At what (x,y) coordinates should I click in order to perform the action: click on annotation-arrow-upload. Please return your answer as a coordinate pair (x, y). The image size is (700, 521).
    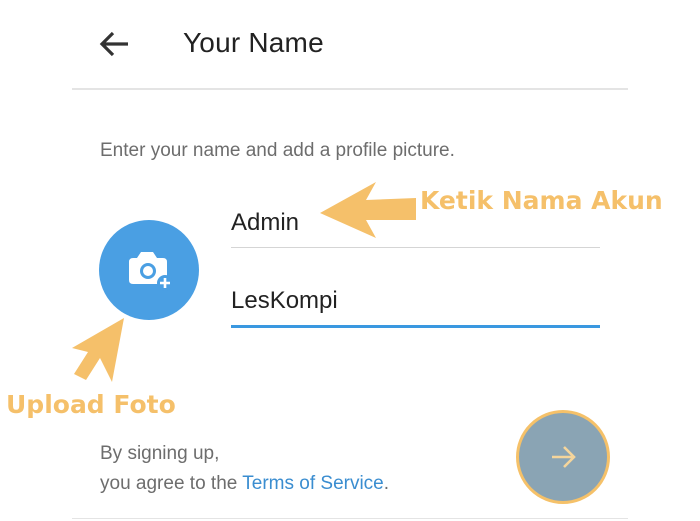
    Looking at the image, I should click on (98, 350).